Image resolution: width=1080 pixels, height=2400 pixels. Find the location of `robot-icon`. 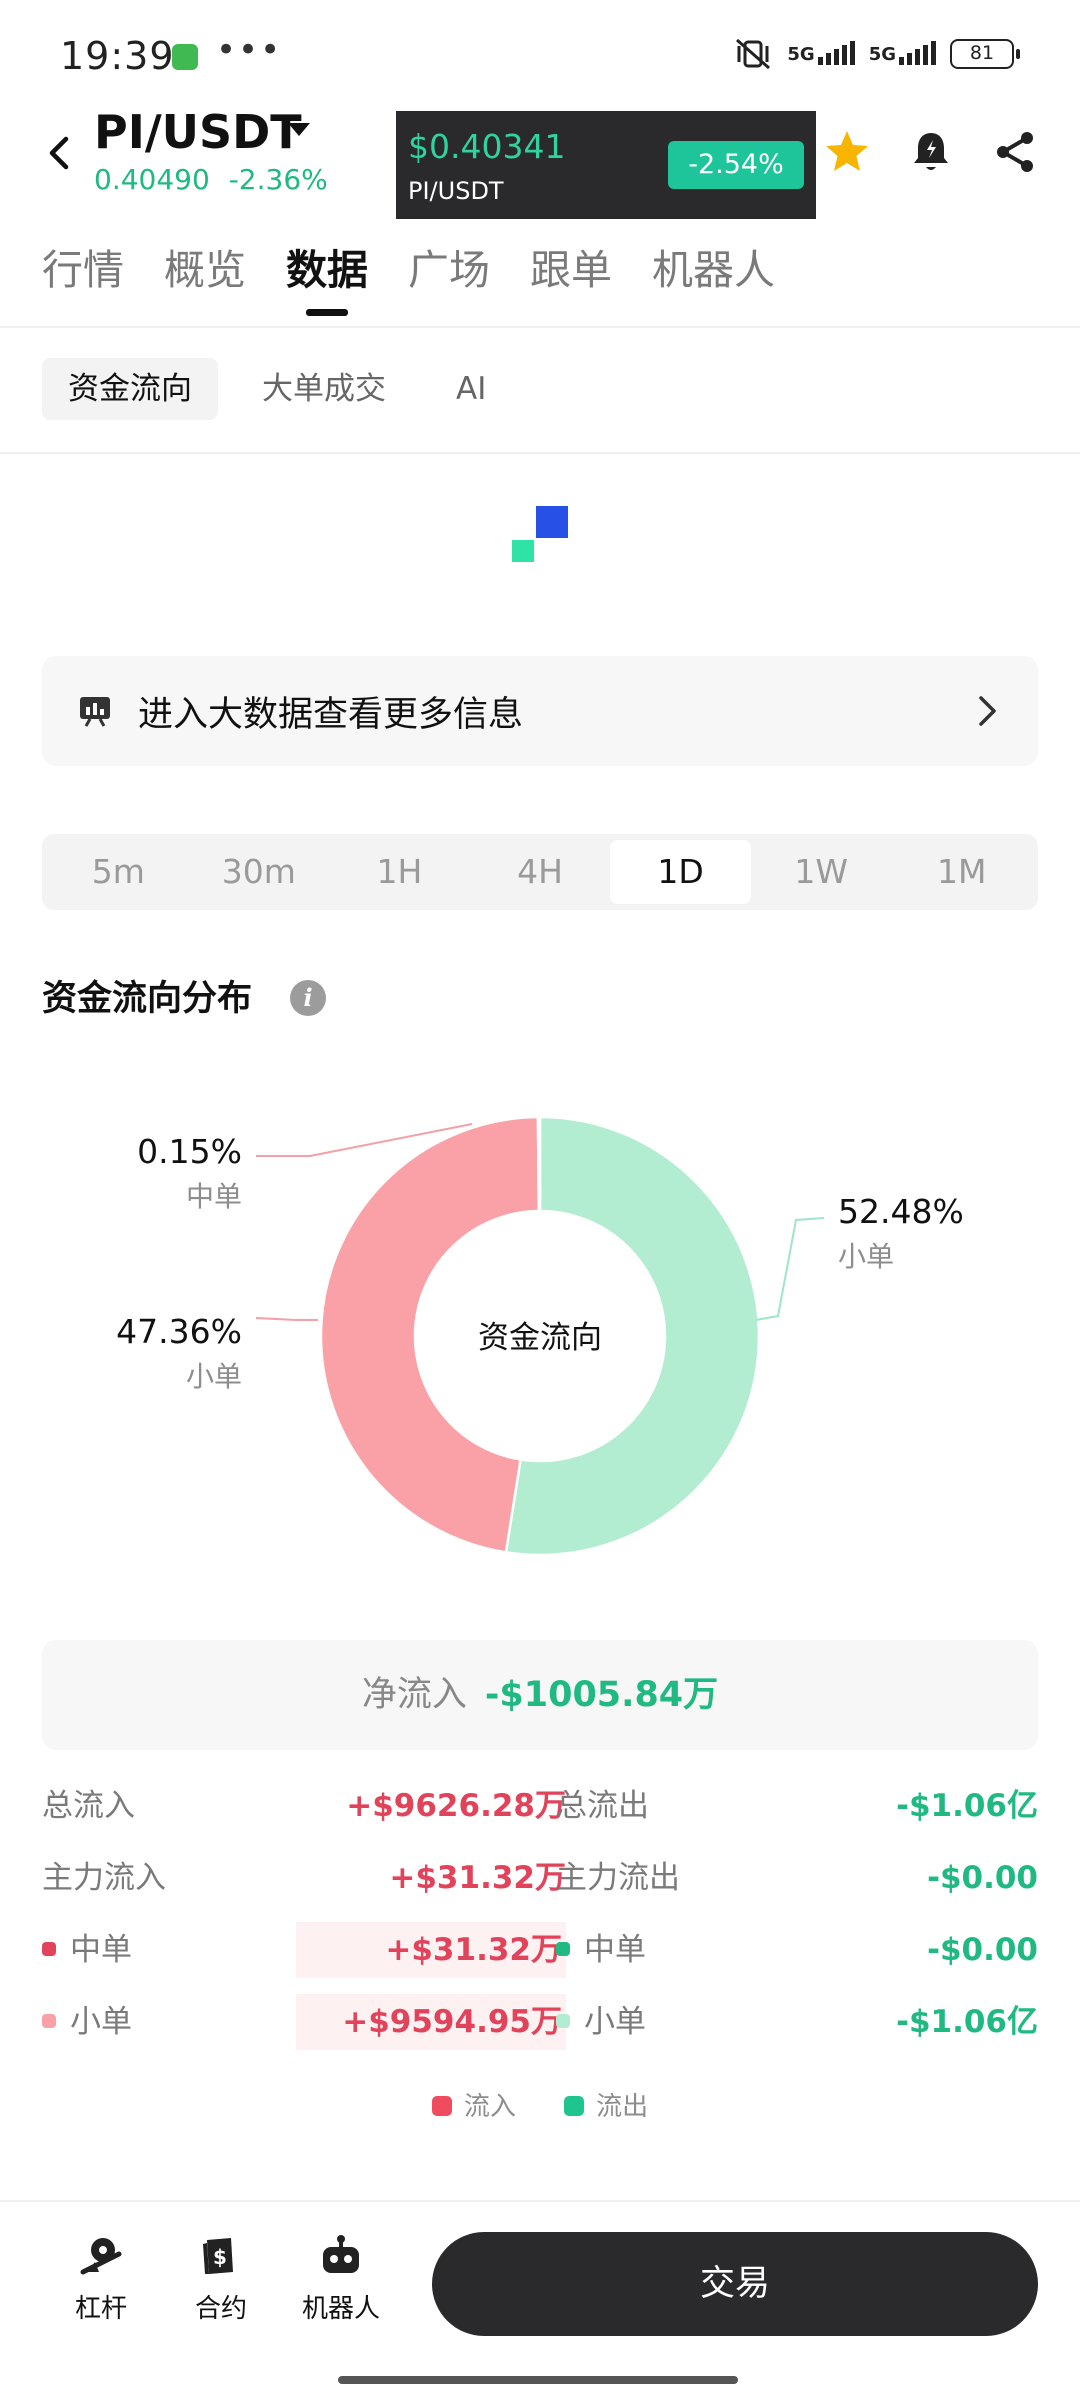

robot-icon is located at coordinates (341, 2254).